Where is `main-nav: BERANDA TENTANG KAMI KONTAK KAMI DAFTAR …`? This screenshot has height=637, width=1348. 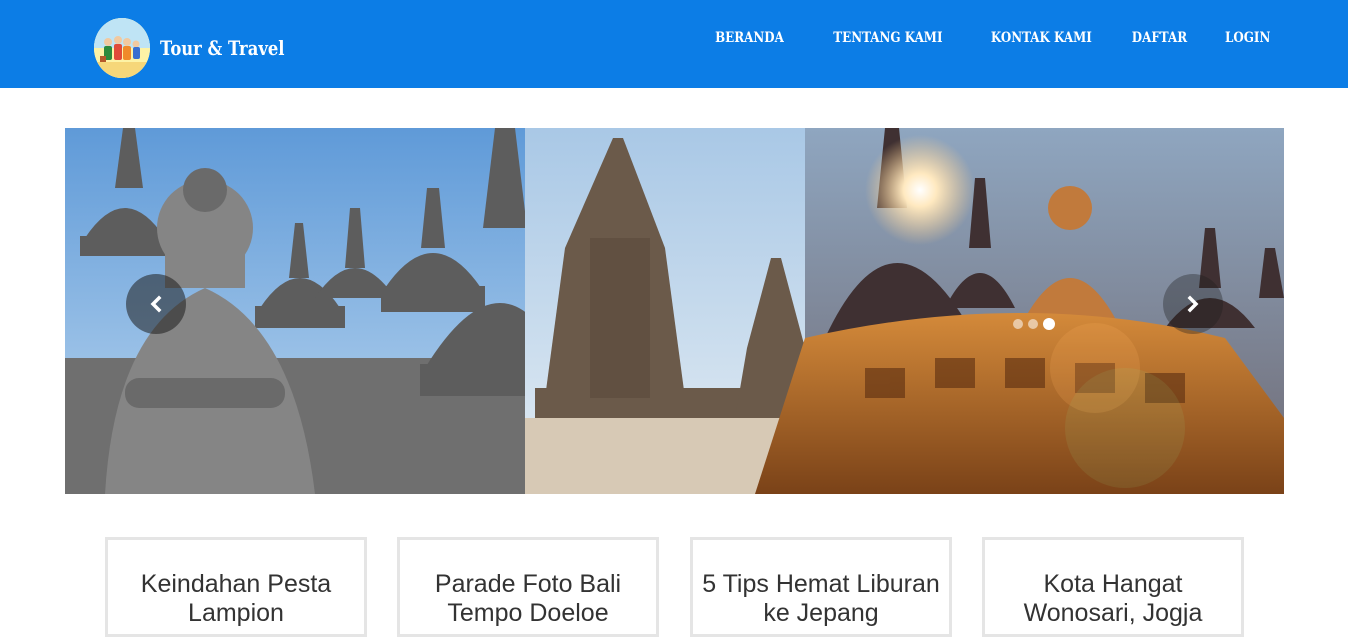
main-nav: BERANDA TENTANG KAMI KONTAK KAMI DAFTAR … is located at coordinates (971, 38).